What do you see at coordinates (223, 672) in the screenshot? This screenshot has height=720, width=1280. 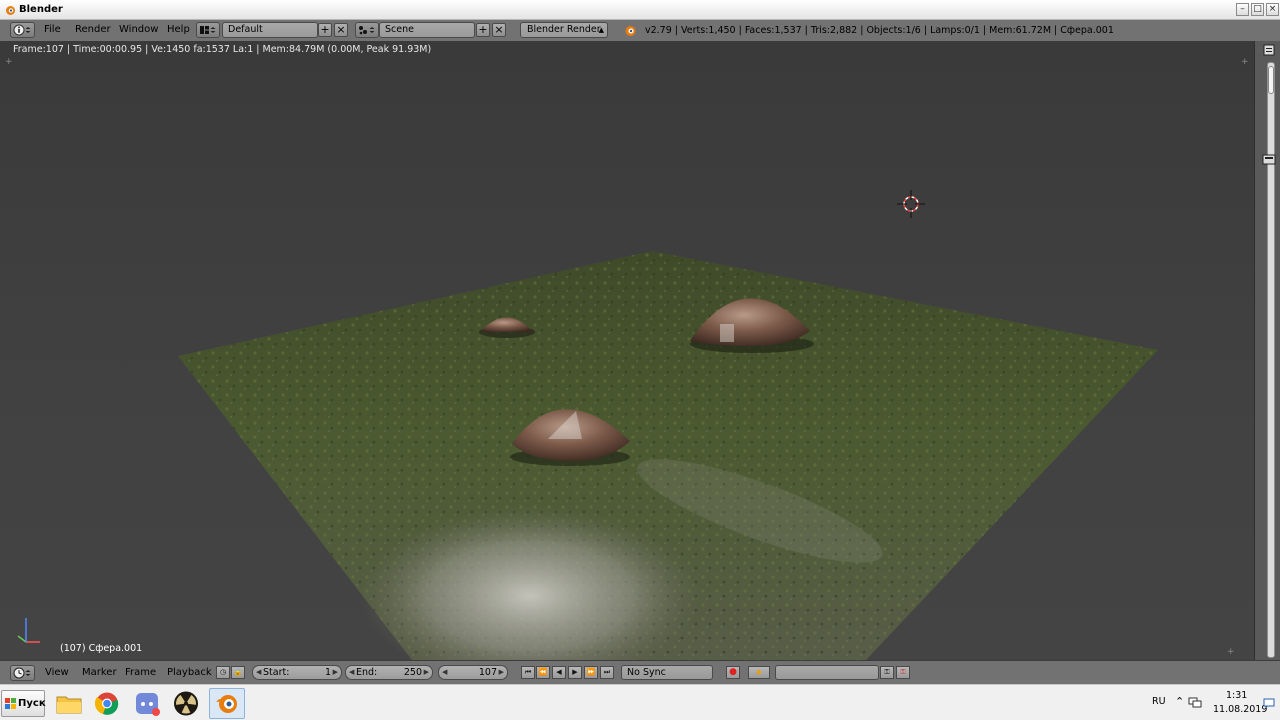 I see `preview-range-toggle: ◷` at bounding box center [223, 672].